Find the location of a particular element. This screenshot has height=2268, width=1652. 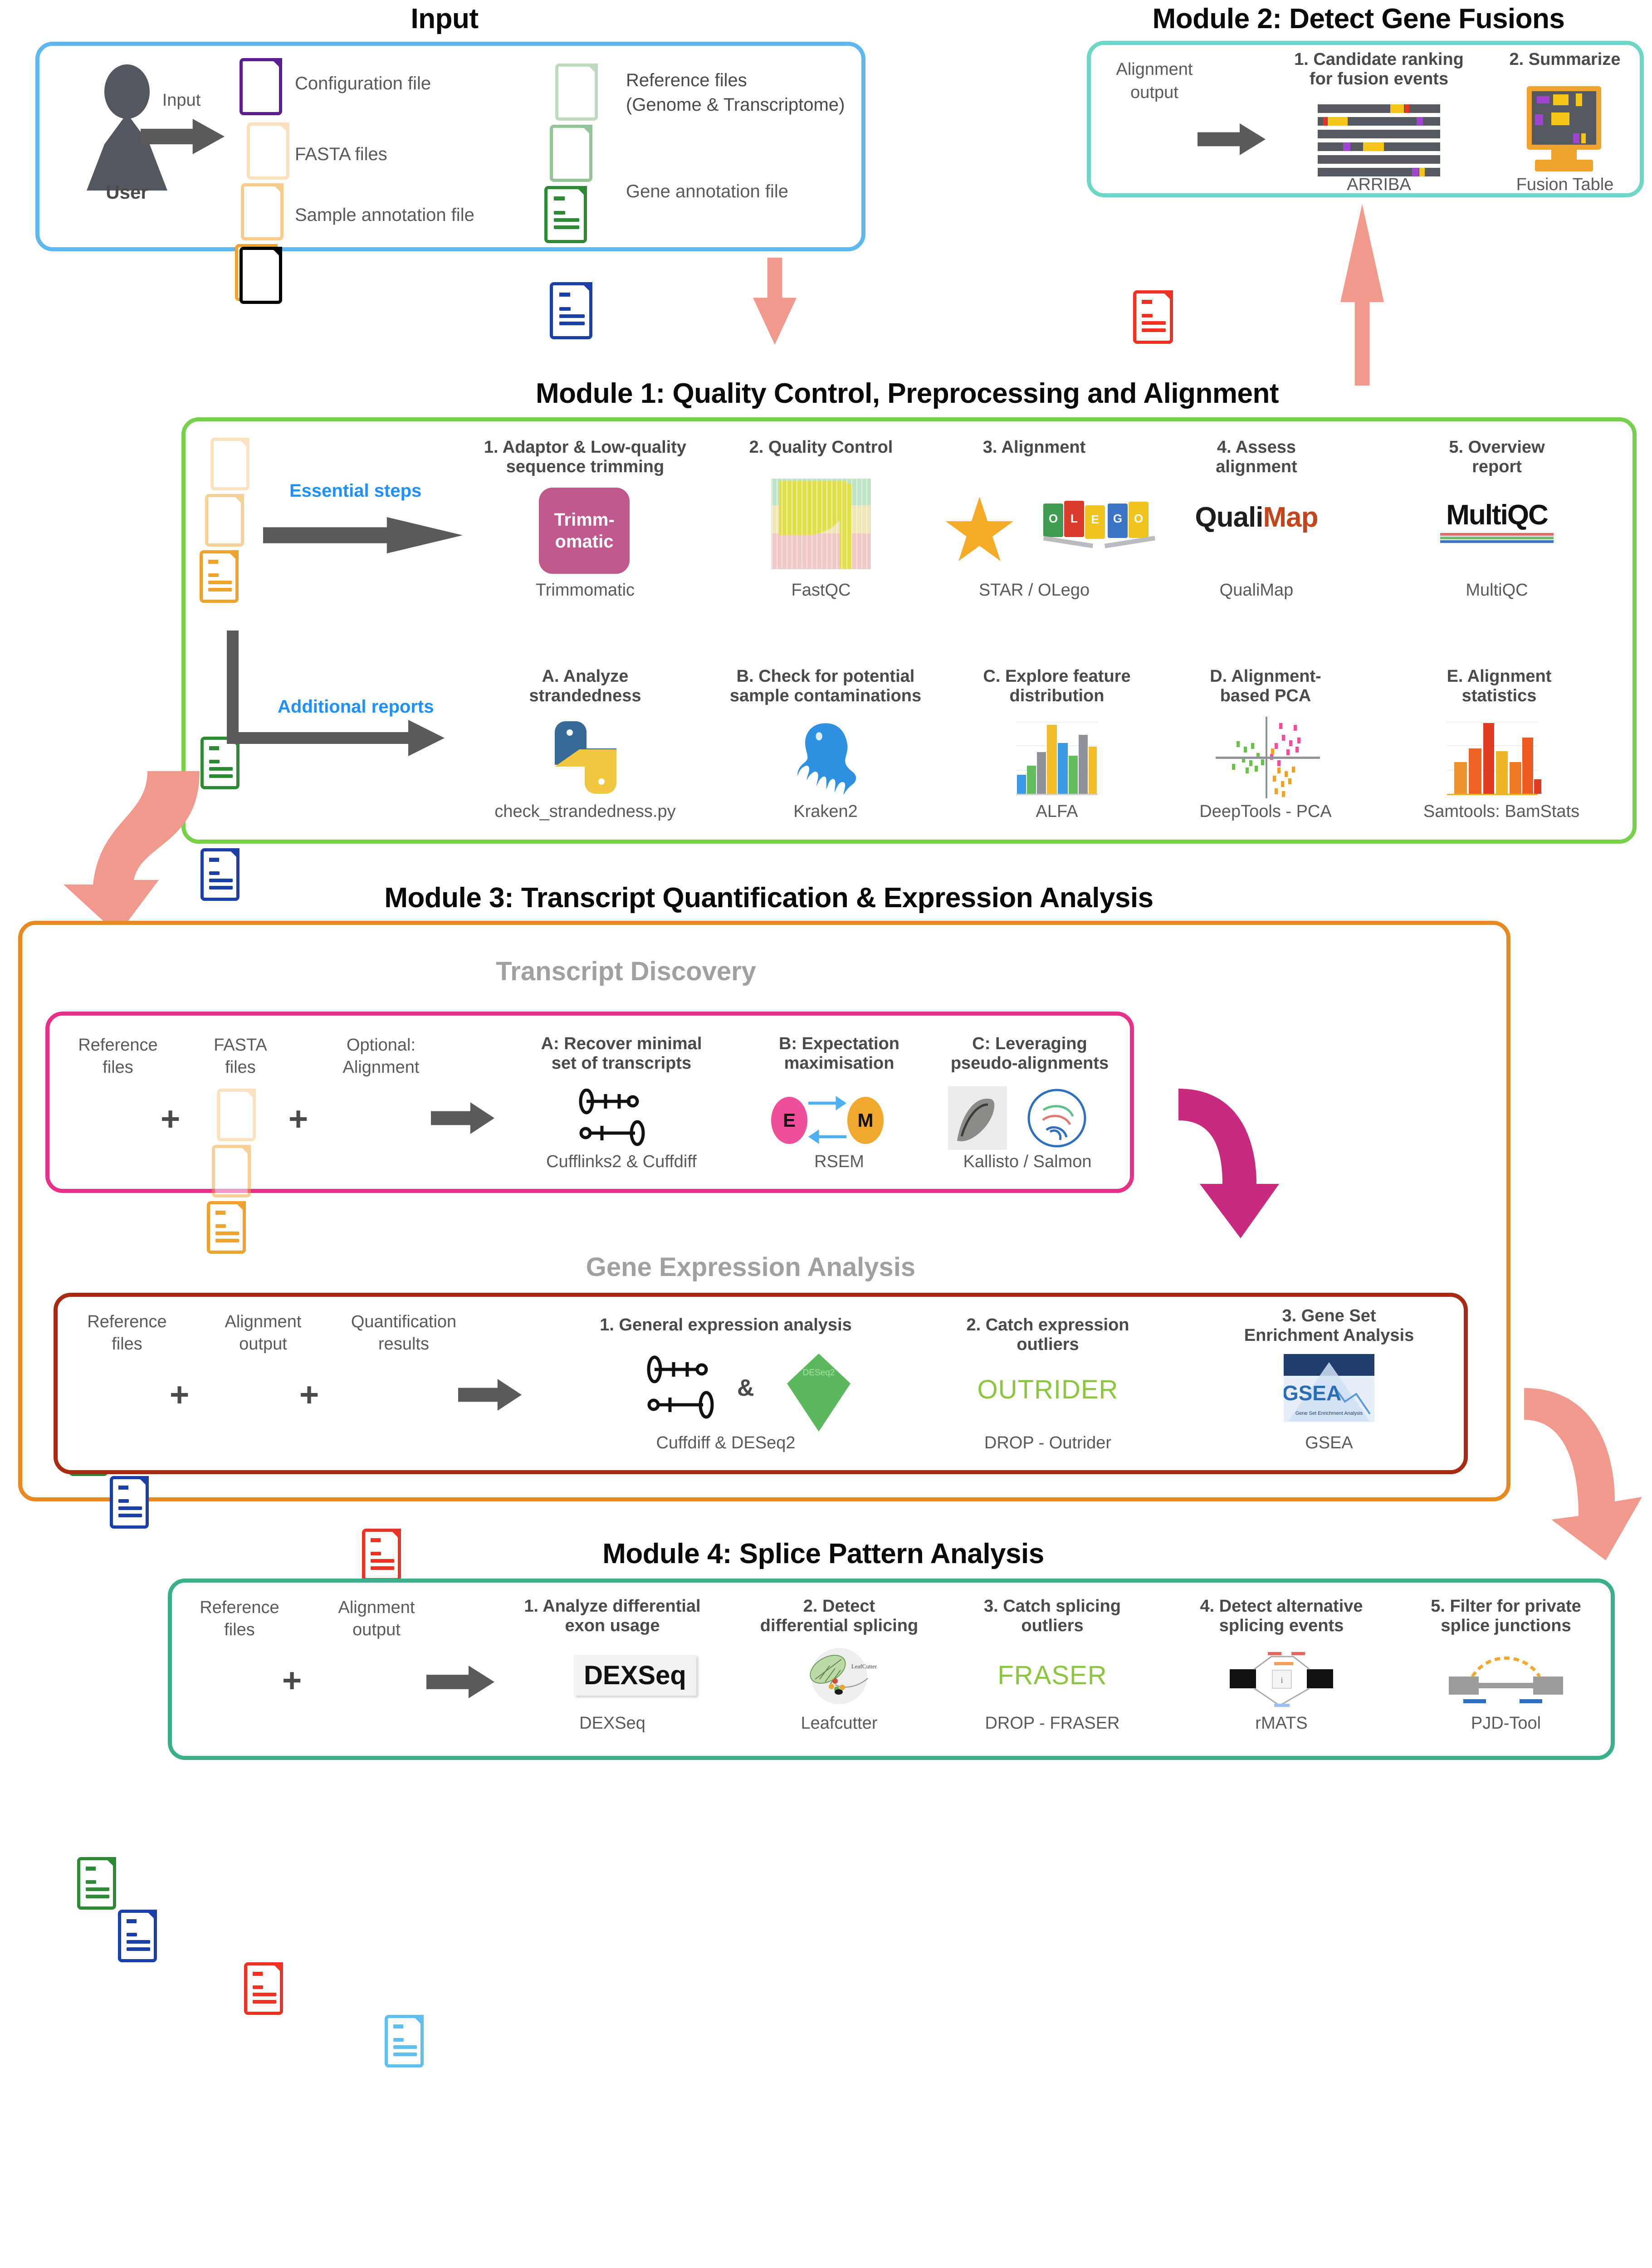

td-step-a-tool: Cufflinks2 & Cuffdiff is located at coordinates (621, 1162).